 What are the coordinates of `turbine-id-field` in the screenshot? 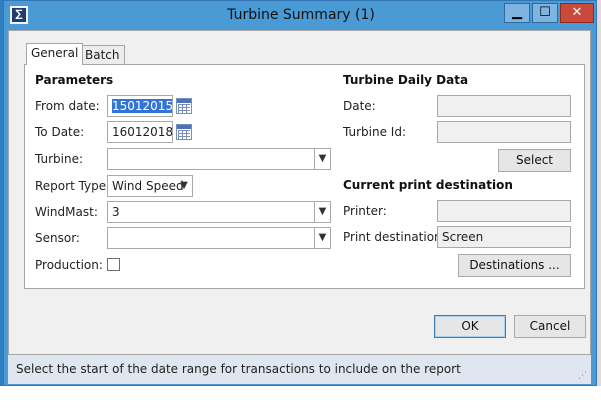 It's located at (504, 132).